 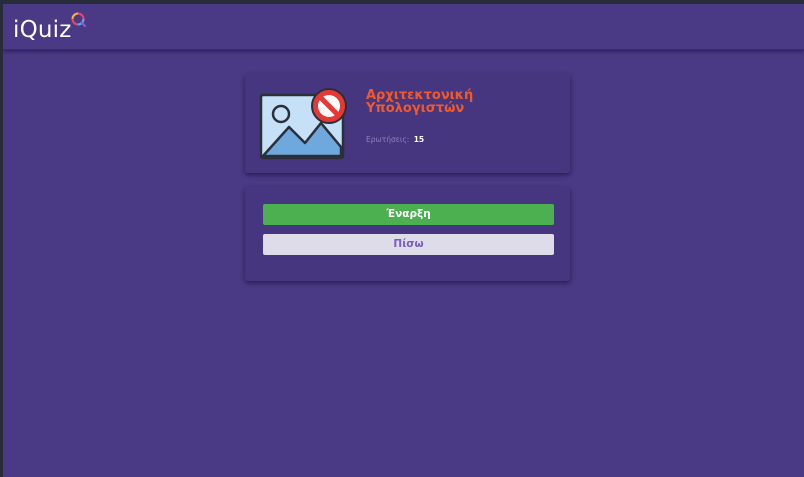 I want to click on questions-label: Ερωτήσεις:, so click(x=388, y=139).